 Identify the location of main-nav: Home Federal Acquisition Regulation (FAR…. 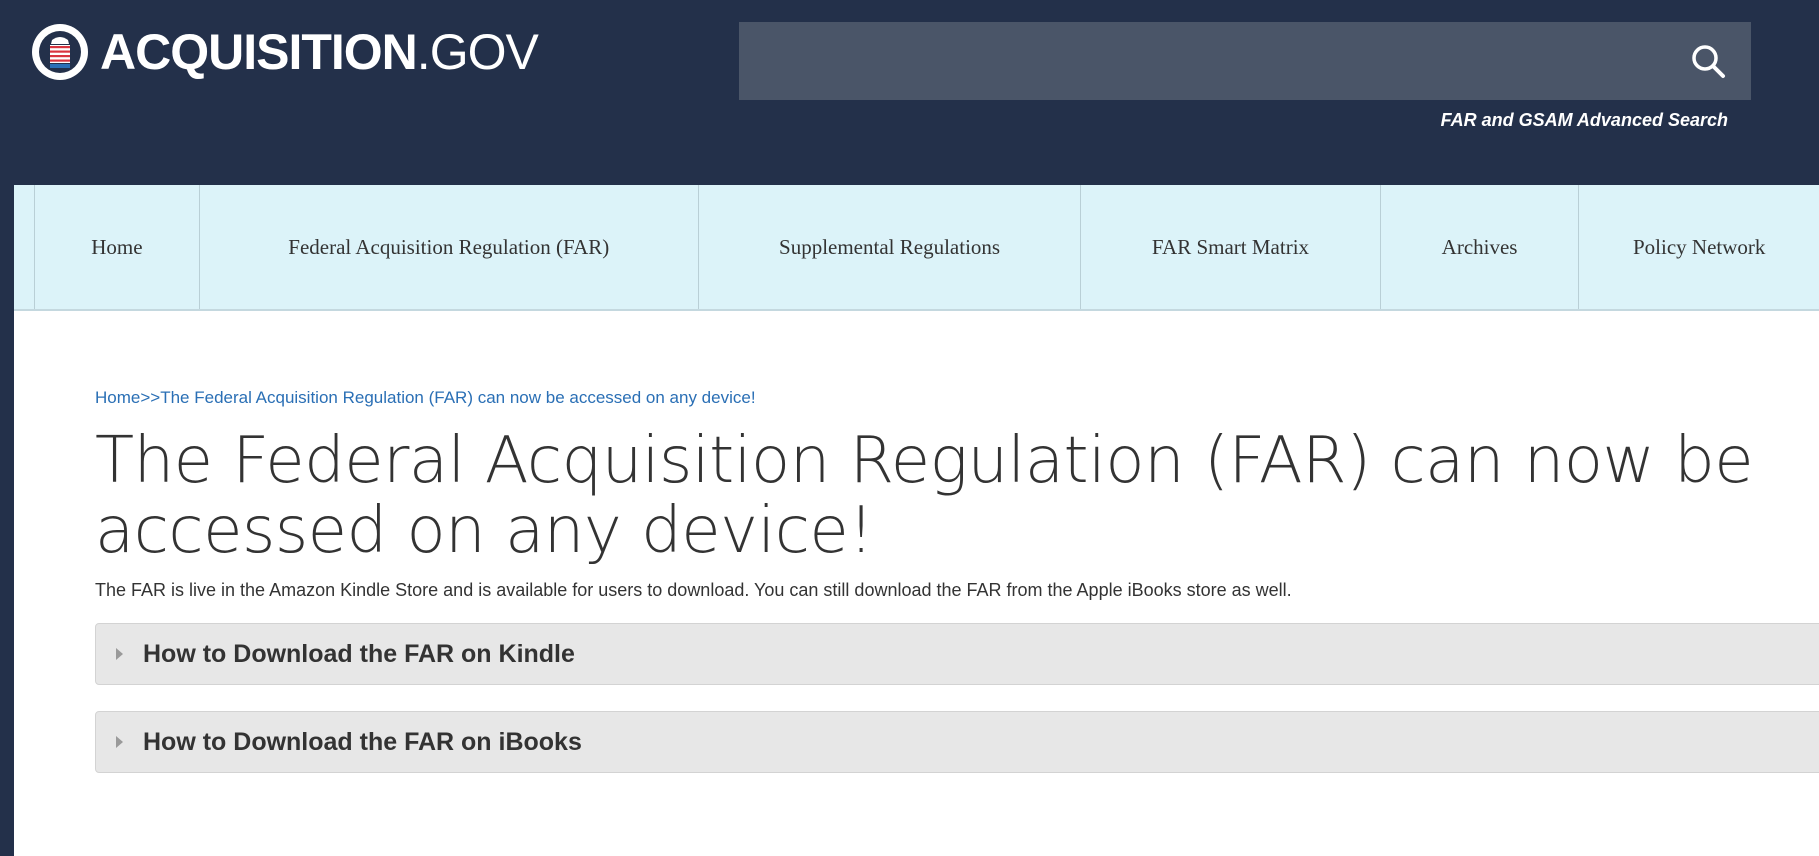
(916, 248).